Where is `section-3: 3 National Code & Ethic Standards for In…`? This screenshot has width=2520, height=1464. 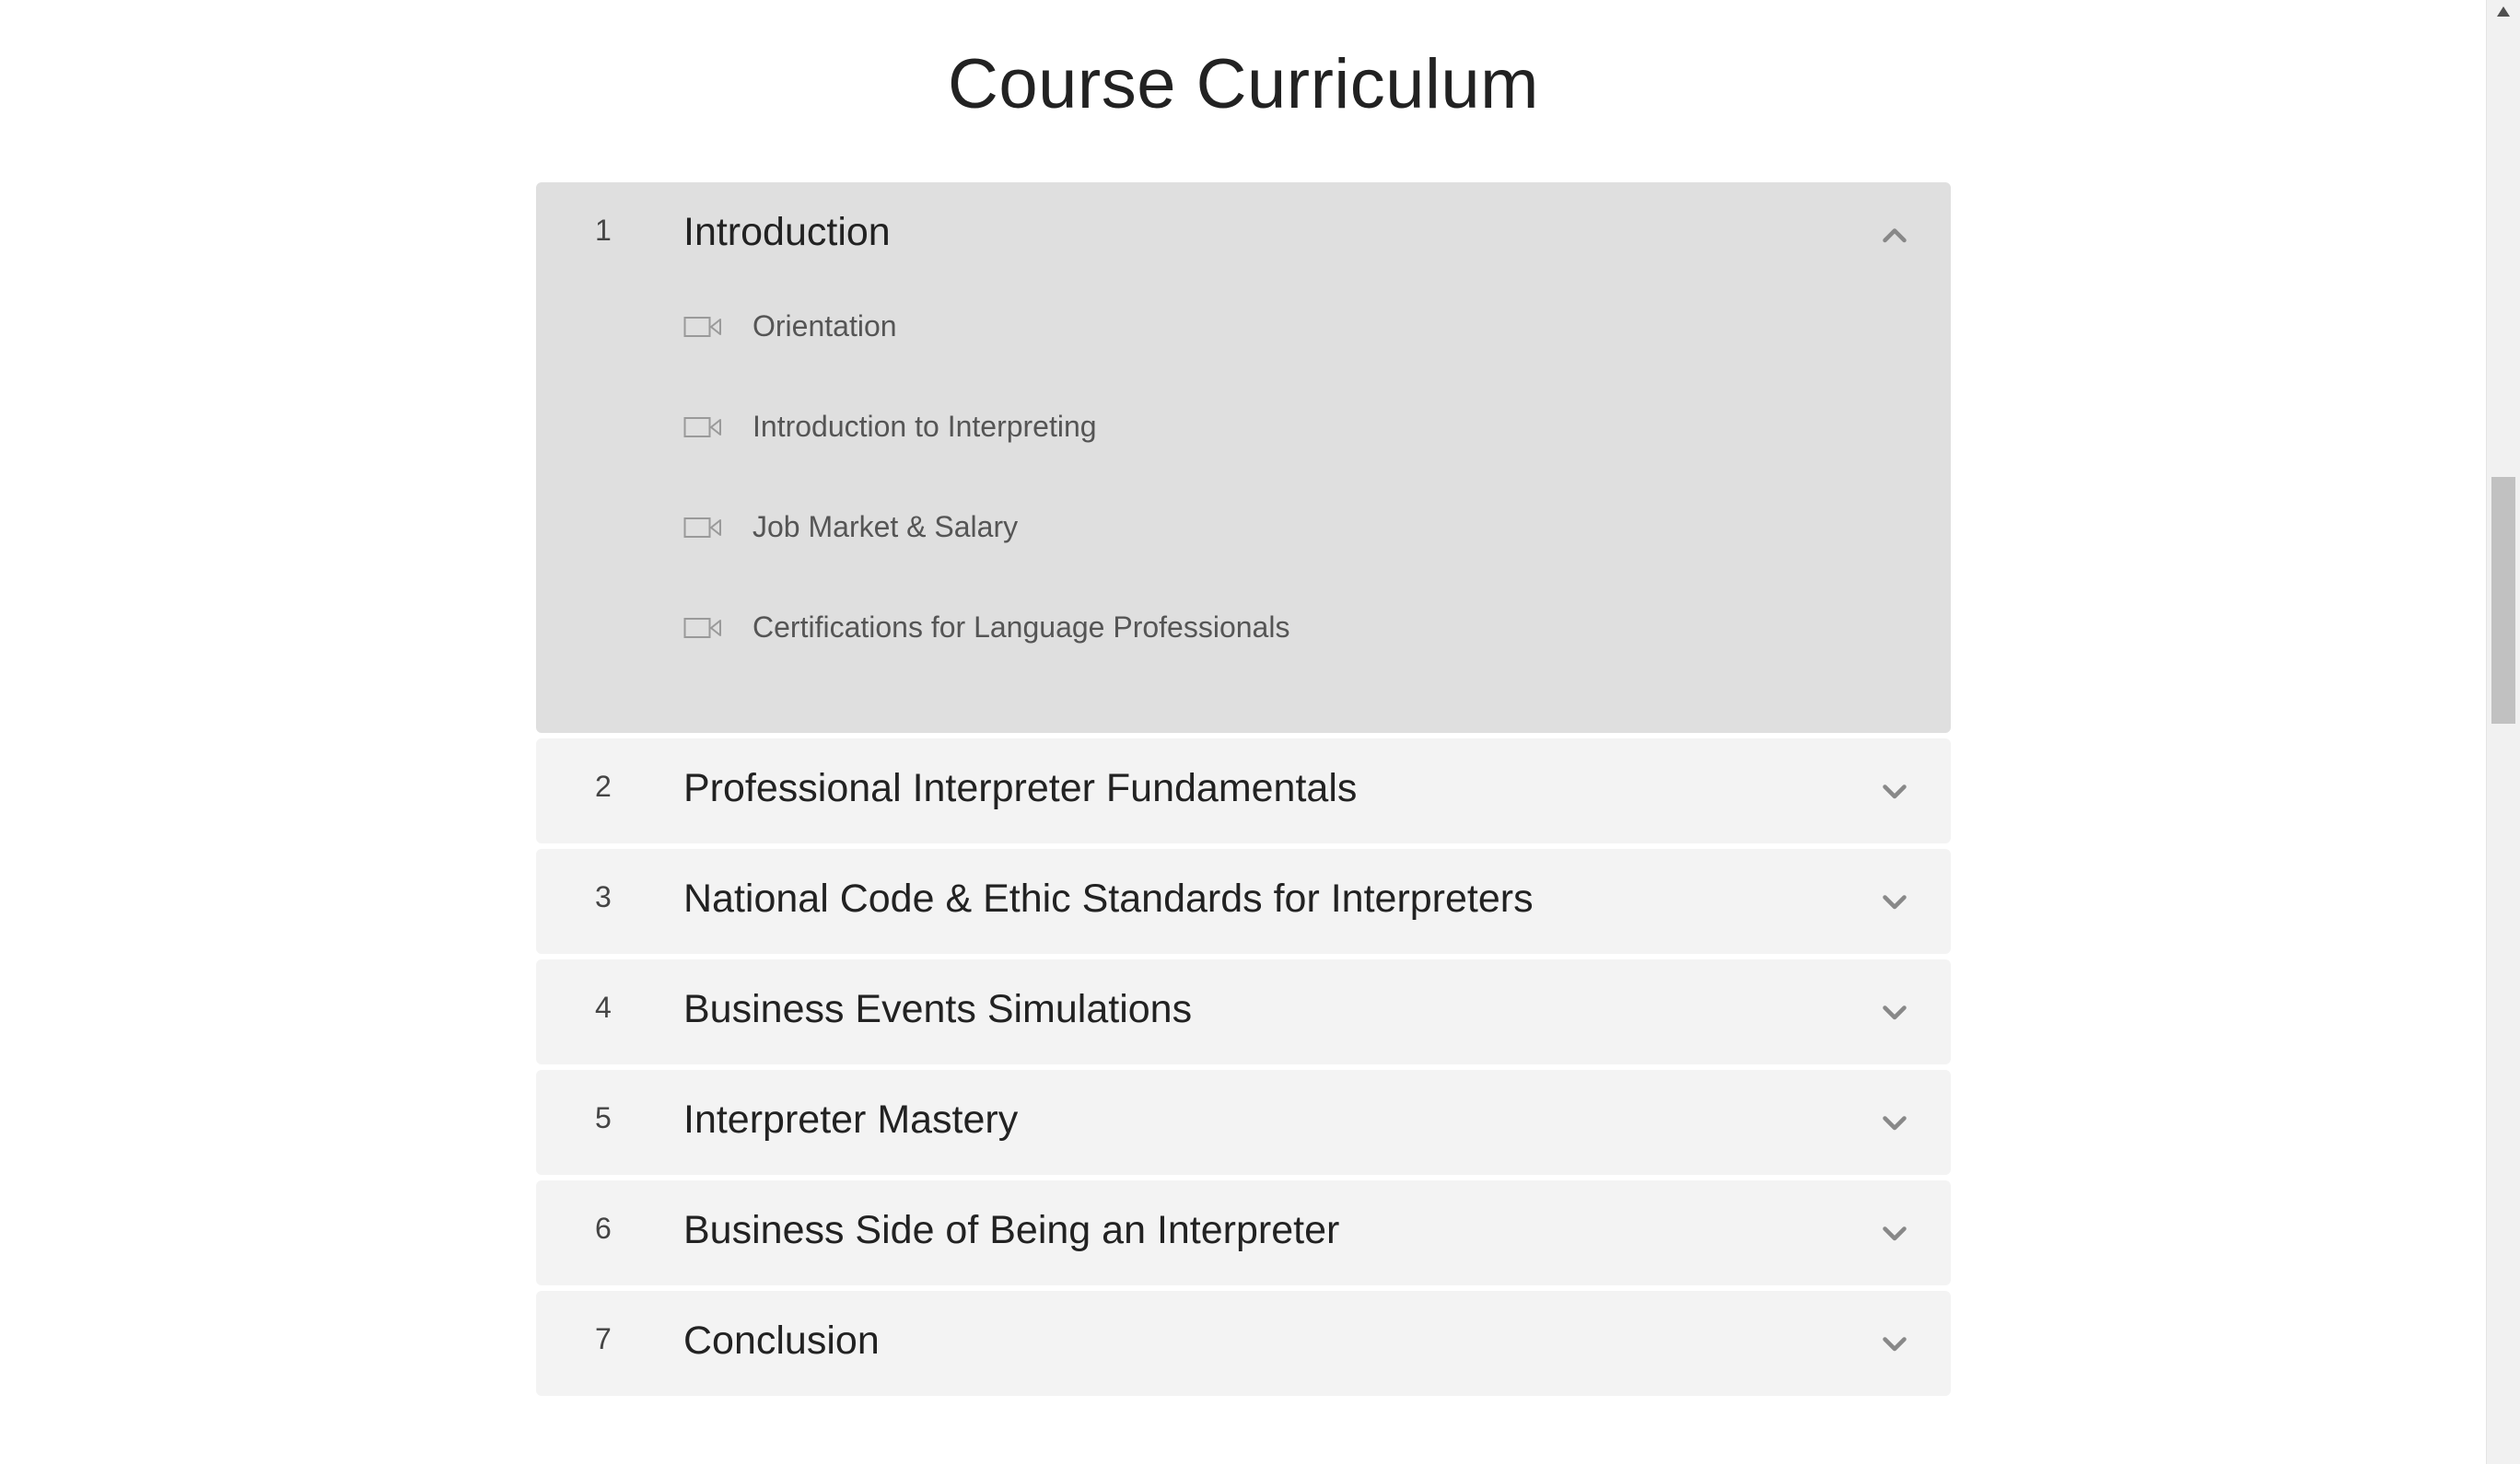 section-3: 3 National Code & Ethic Standards for In… is located at coordinates (1243, 901).